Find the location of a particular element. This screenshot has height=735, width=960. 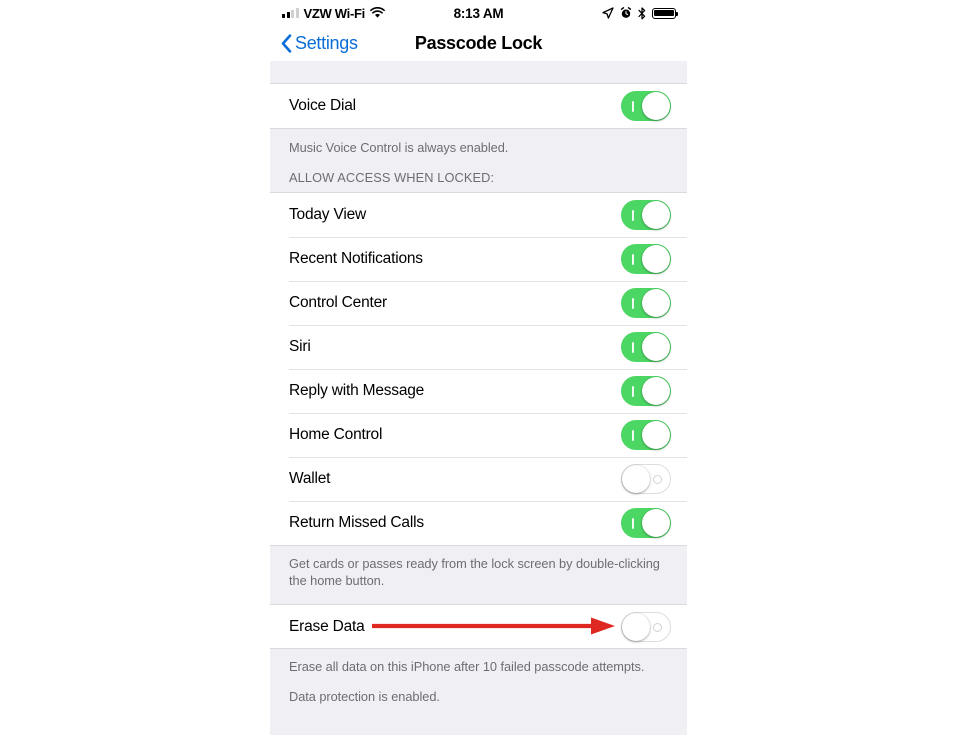

row-label: Control Center is located at coordinates (338, 302).